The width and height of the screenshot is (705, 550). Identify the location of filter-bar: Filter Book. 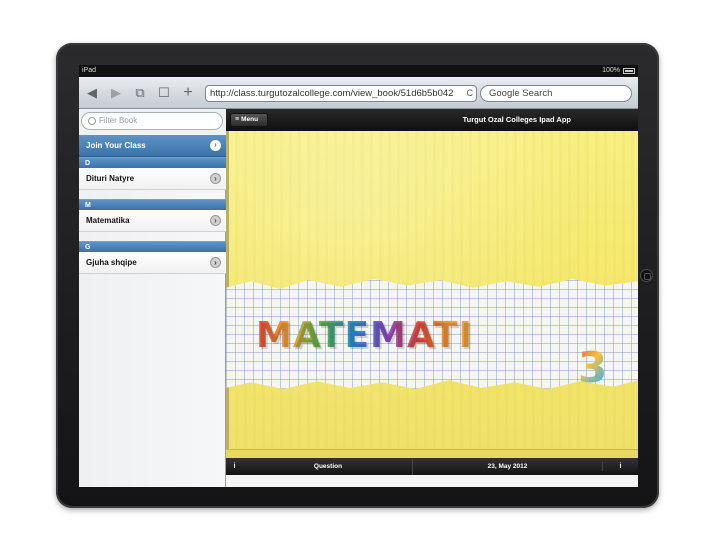
(152, 122).